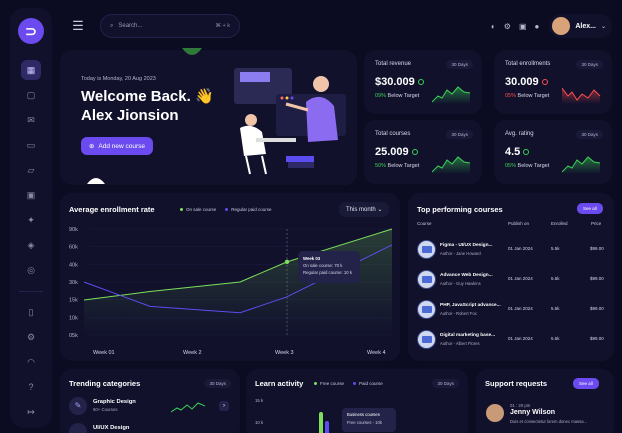 The image size is (622, 433). What do you see at coordinates (104, 353) in the screenshot?
I see `x-tick-label: Week 01` at bounding box center [104, 353].